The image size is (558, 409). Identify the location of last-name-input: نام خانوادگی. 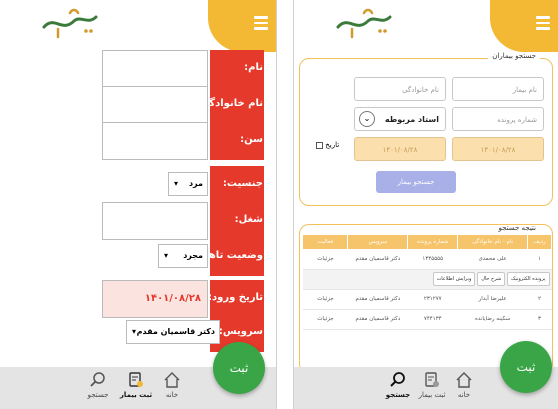
(400, 89).